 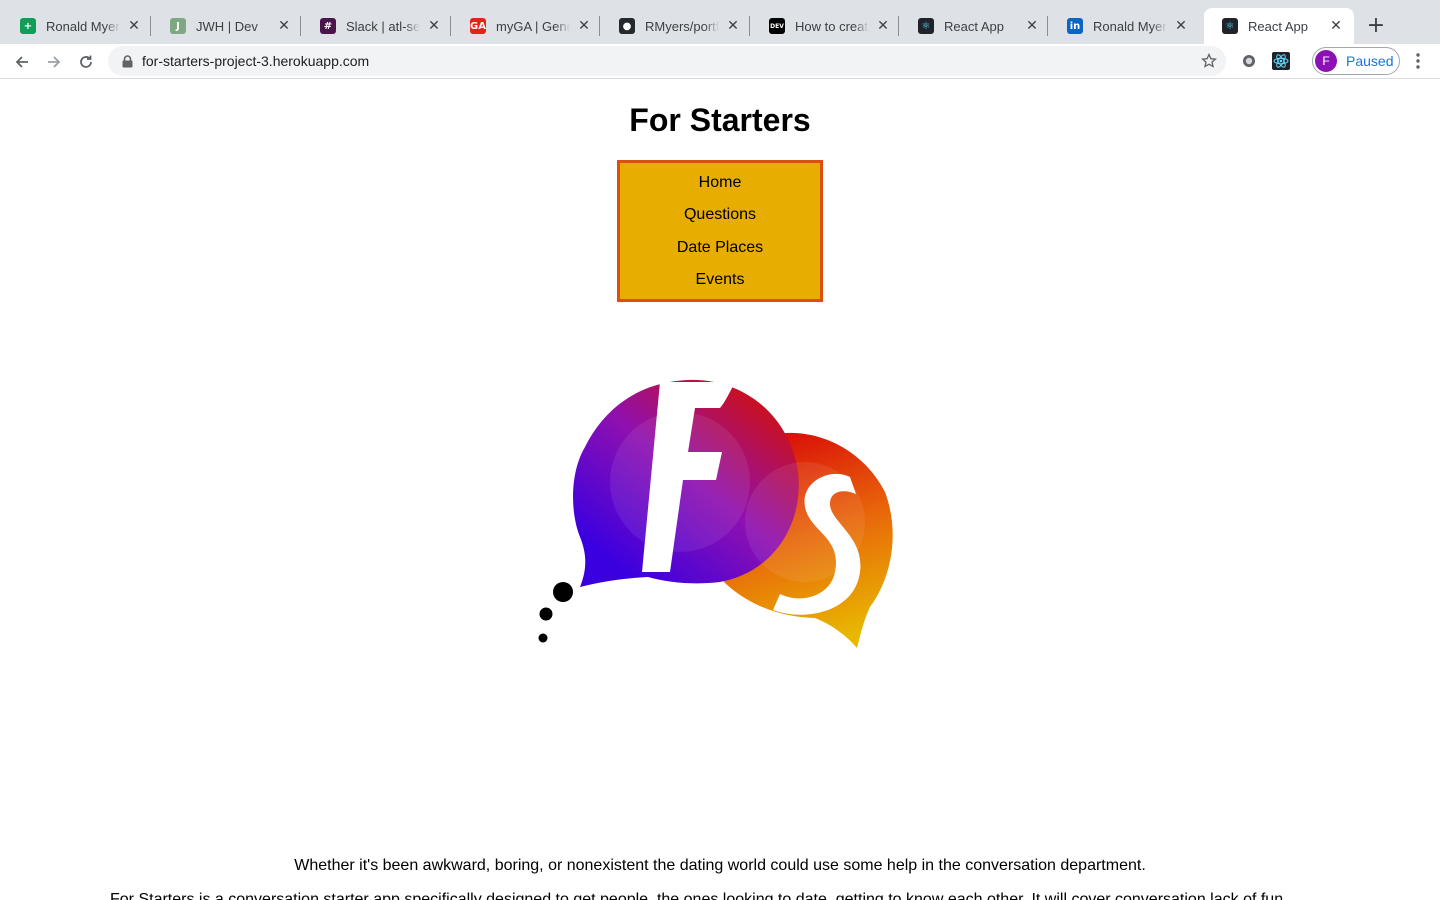 I want to click on arrow-left-icon, so click(x=21, y=62).